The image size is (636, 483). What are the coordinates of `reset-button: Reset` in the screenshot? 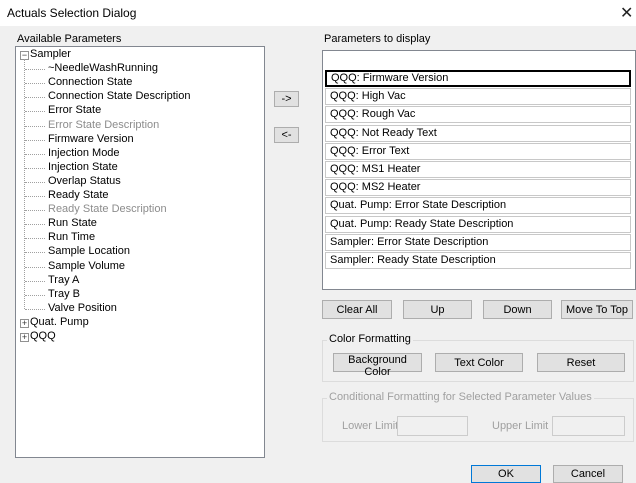 It's located at (581, 362).